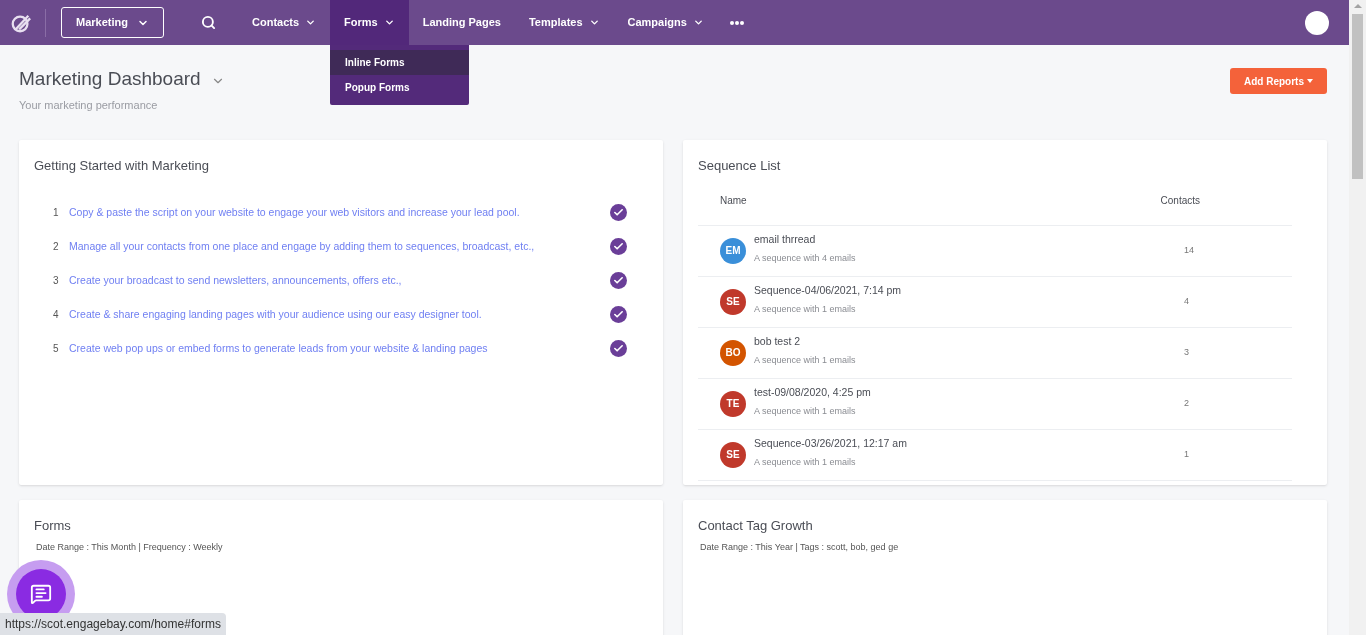 This screenshot has height=635, width=1366. What do you see at coordinates (278, 348) in the screenshot?
I see `step-link: Create web pop ups or embed forms to generate leads from your website & landing pages` at bounding box center [278, 348].